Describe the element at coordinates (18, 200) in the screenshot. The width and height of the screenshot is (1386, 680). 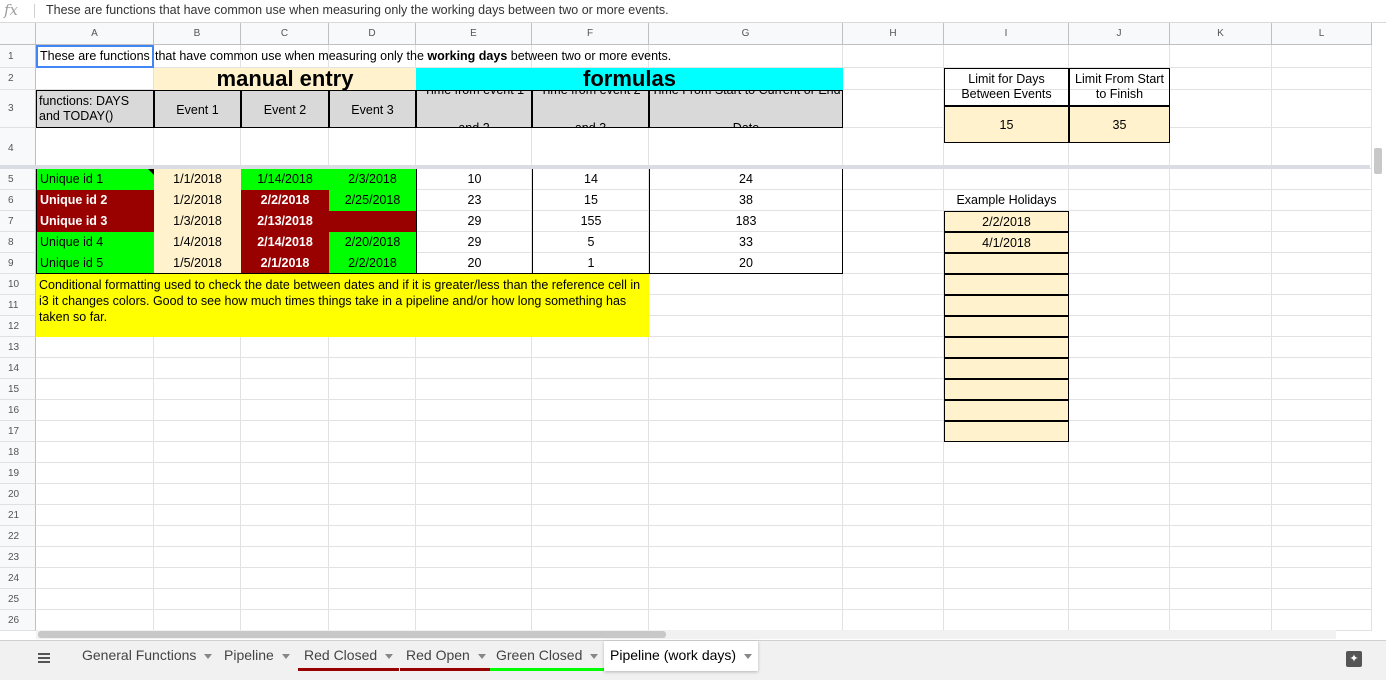
I see `row-header-6: 6` at that location.